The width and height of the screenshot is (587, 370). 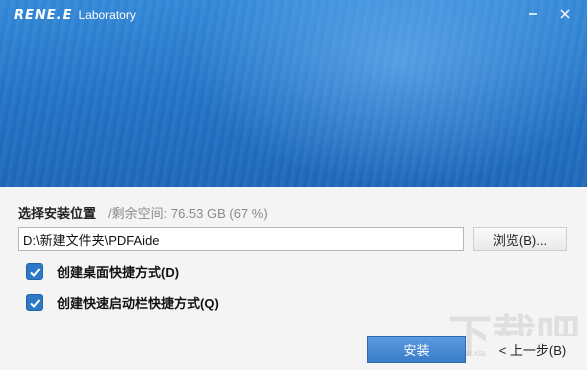 I want to click on back-button: < 上一步(B), so click(x=532, y=349).